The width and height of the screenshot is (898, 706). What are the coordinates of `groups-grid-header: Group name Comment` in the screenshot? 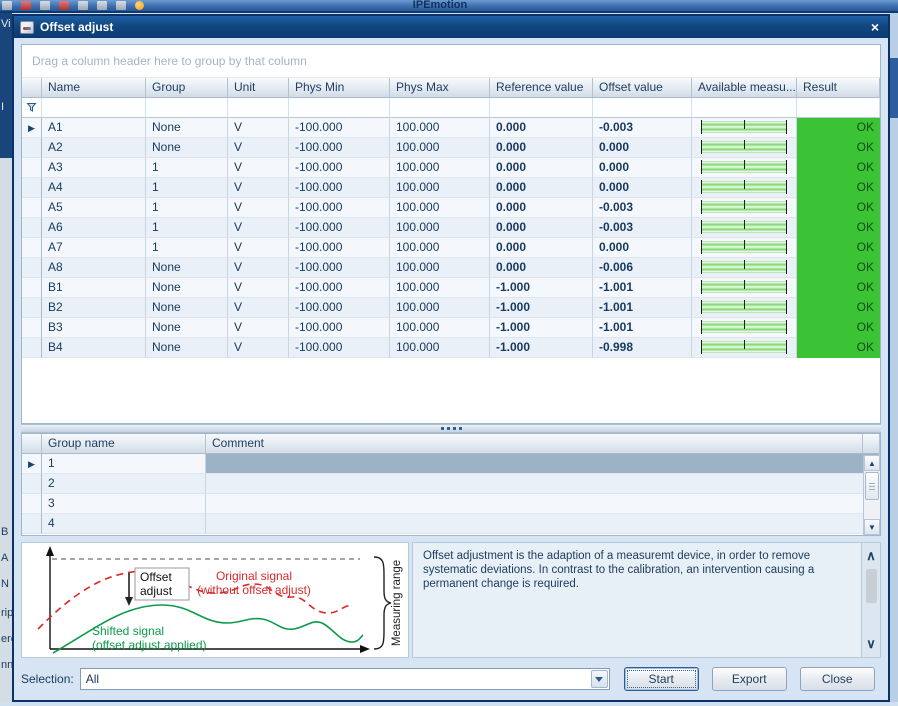 It's located at (451, 444).